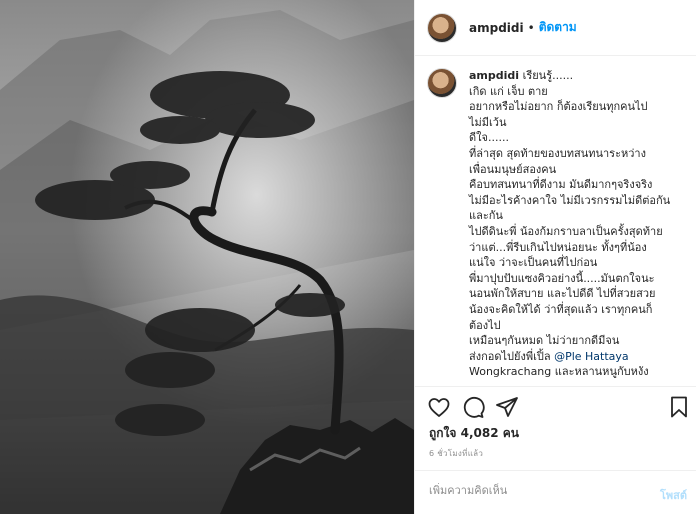  What do you see at coordinates (486, 216) in the screenshot?
I see `caption-line: และกัน` at bounding box center [486, 216].